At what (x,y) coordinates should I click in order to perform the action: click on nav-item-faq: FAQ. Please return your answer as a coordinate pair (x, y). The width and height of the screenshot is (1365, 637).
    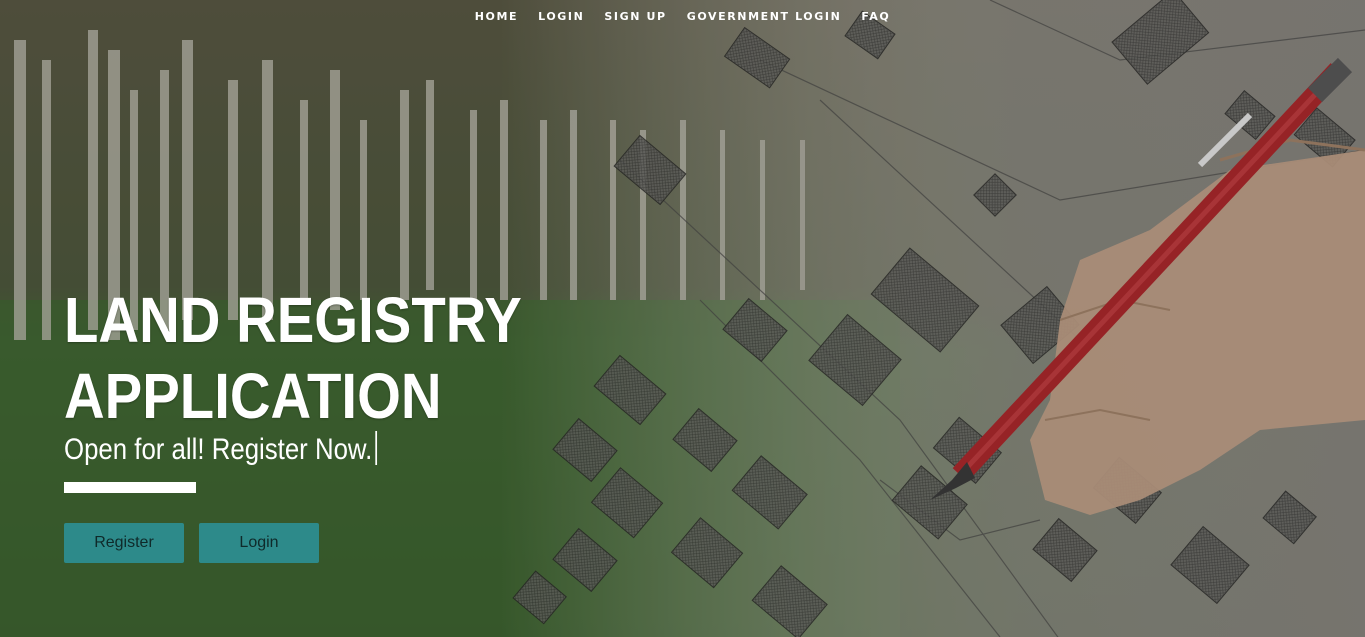
    Looking at the image, I should click on (875, 17).